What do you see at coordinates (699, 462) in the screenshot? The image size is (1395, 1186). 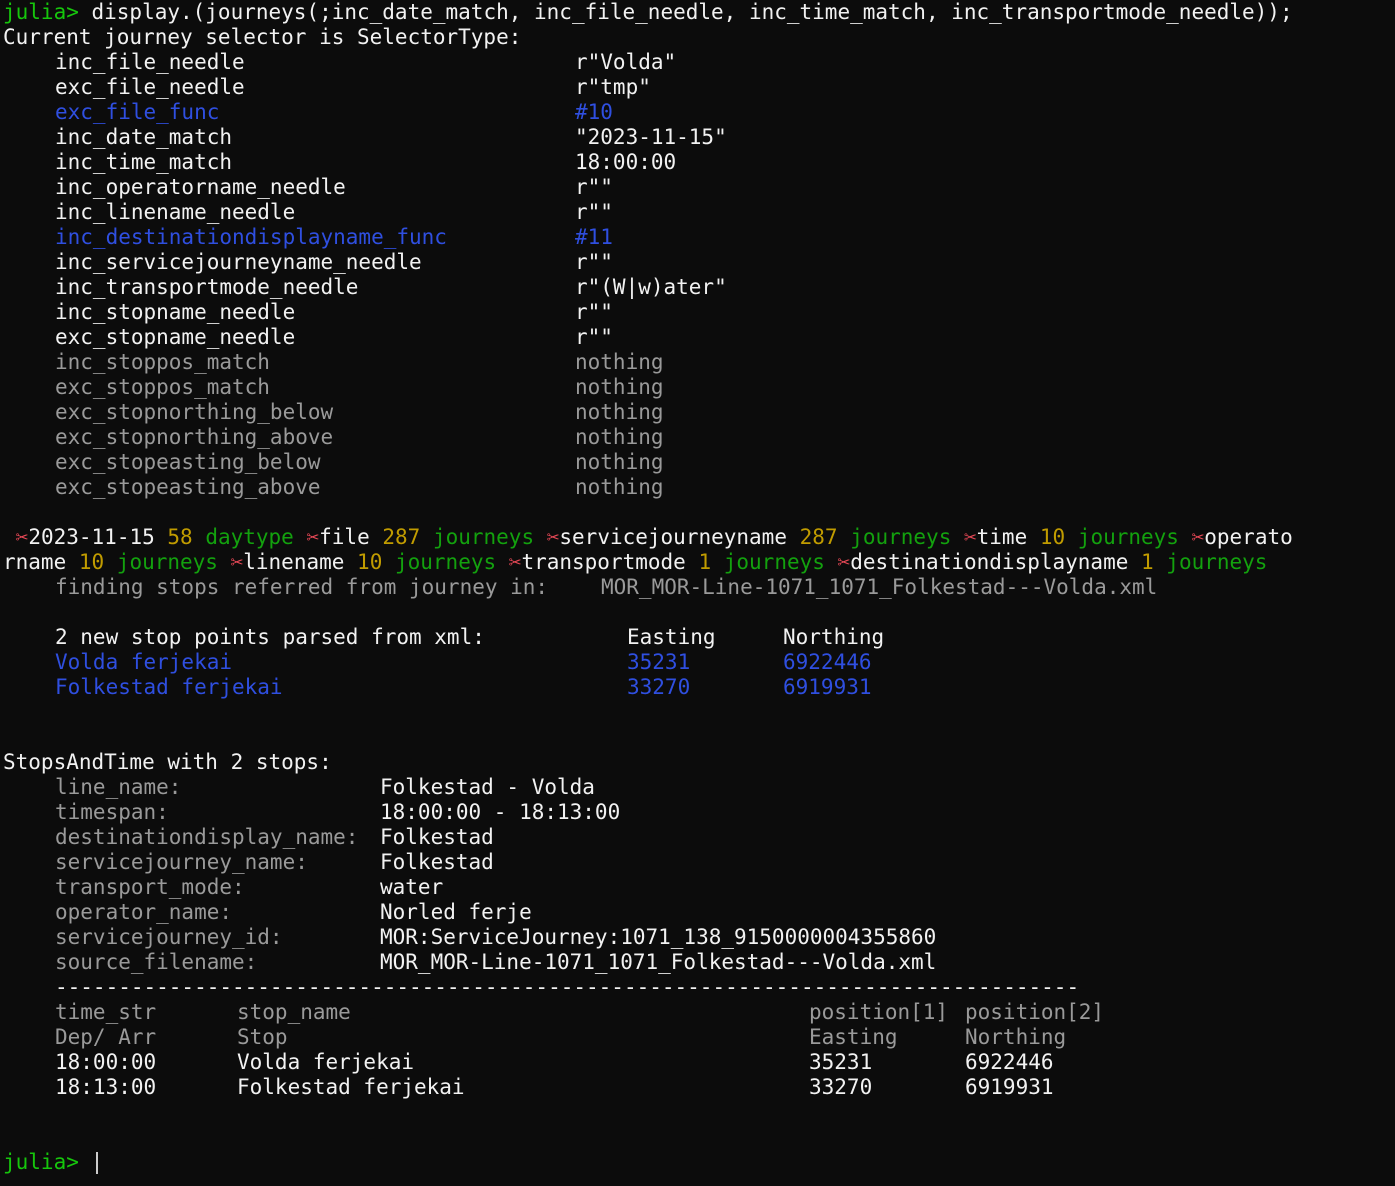 I see `selector-row: exc_stopeasting_below nothing` at bounding box center [699, 462].